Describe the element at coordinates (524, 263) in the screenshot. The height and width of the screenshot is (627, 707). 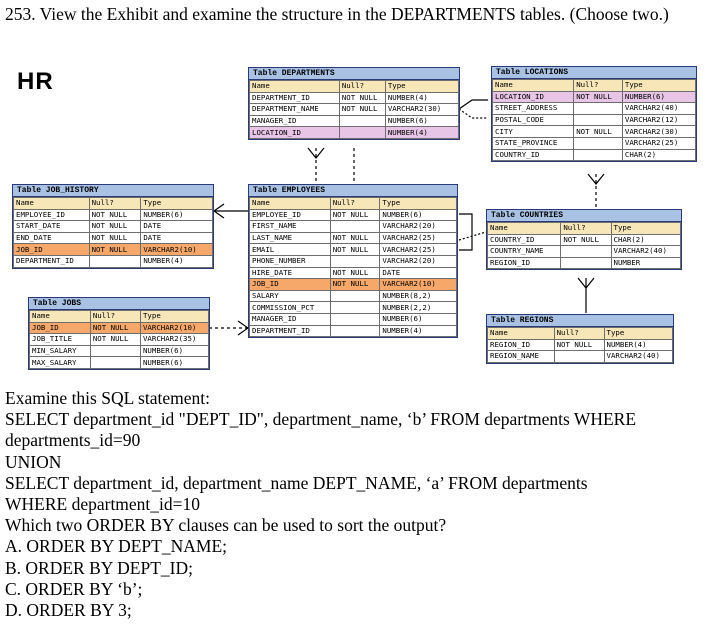
I see `column-name: REGION_ID` at that location.